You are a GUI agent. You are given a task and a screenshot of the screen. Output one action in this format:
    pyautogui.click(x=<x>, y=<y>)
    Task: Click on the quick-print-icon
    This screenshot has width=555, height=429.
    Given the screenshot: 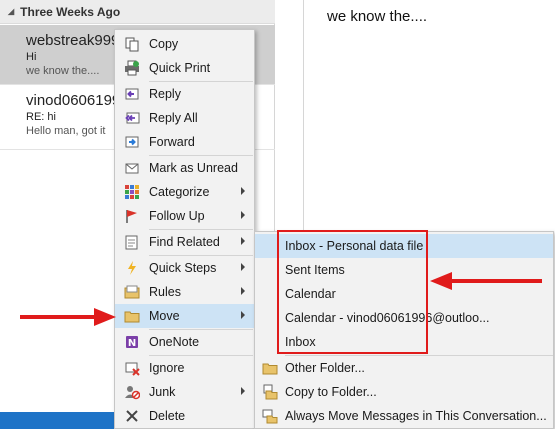 What is the action you would take?
    pyautogui.click(x=132, y=68)
    